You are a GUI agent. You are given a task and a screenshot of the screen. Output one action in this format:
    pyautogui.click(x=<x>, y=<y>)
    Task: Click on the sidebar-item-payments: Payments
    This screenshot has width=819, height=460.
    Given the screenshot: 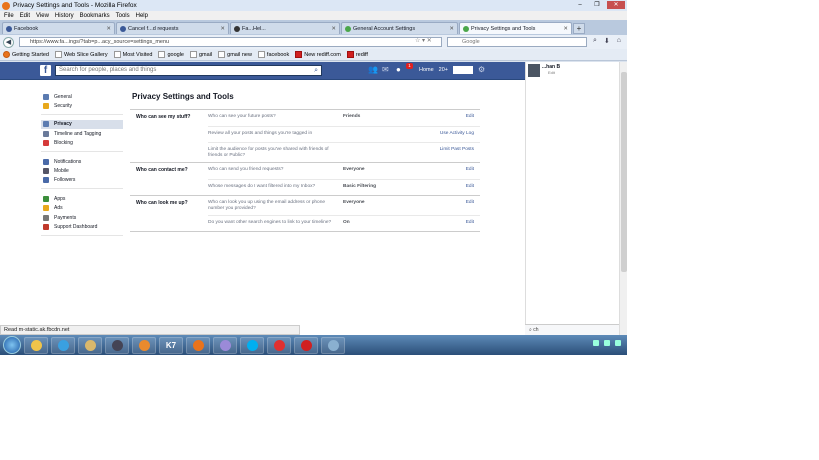 What is the action you would take?
    pyautogui.click(x=82, y=217)
    